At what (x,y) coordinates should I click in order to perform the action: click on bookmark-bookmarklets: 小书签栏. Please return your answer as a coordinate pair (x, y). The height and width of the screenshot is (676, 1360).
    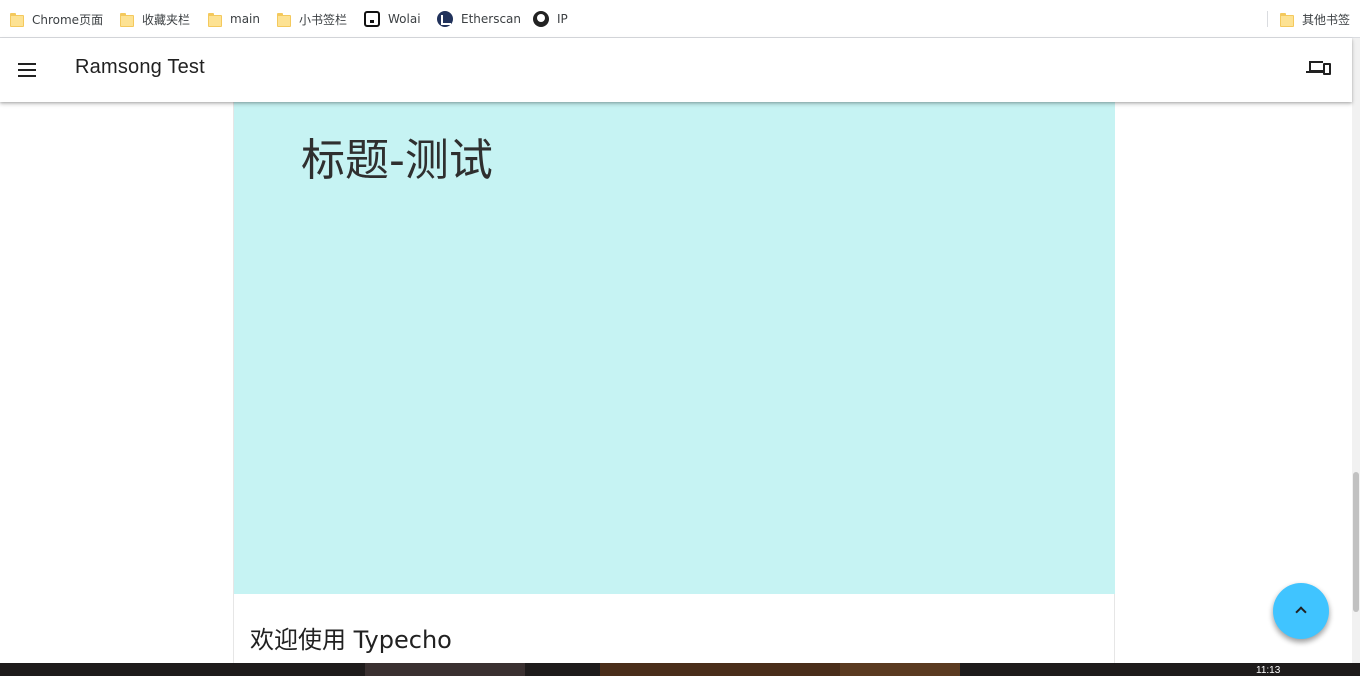
    Looking at the image, I should click on (312, 19).